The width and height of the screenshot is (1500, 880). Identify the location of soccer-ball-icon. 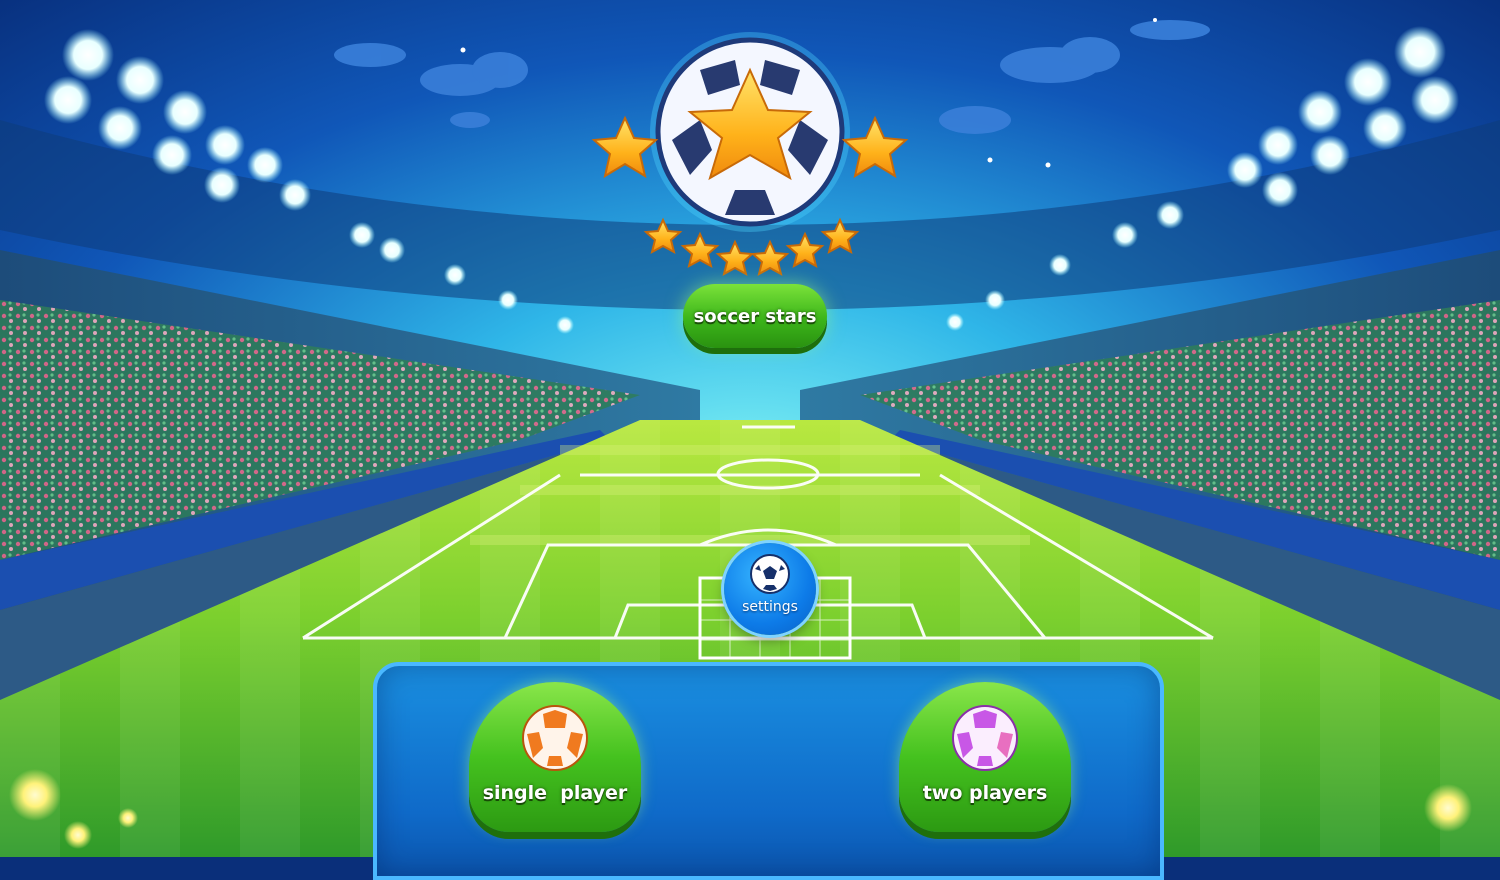
(770, 574).